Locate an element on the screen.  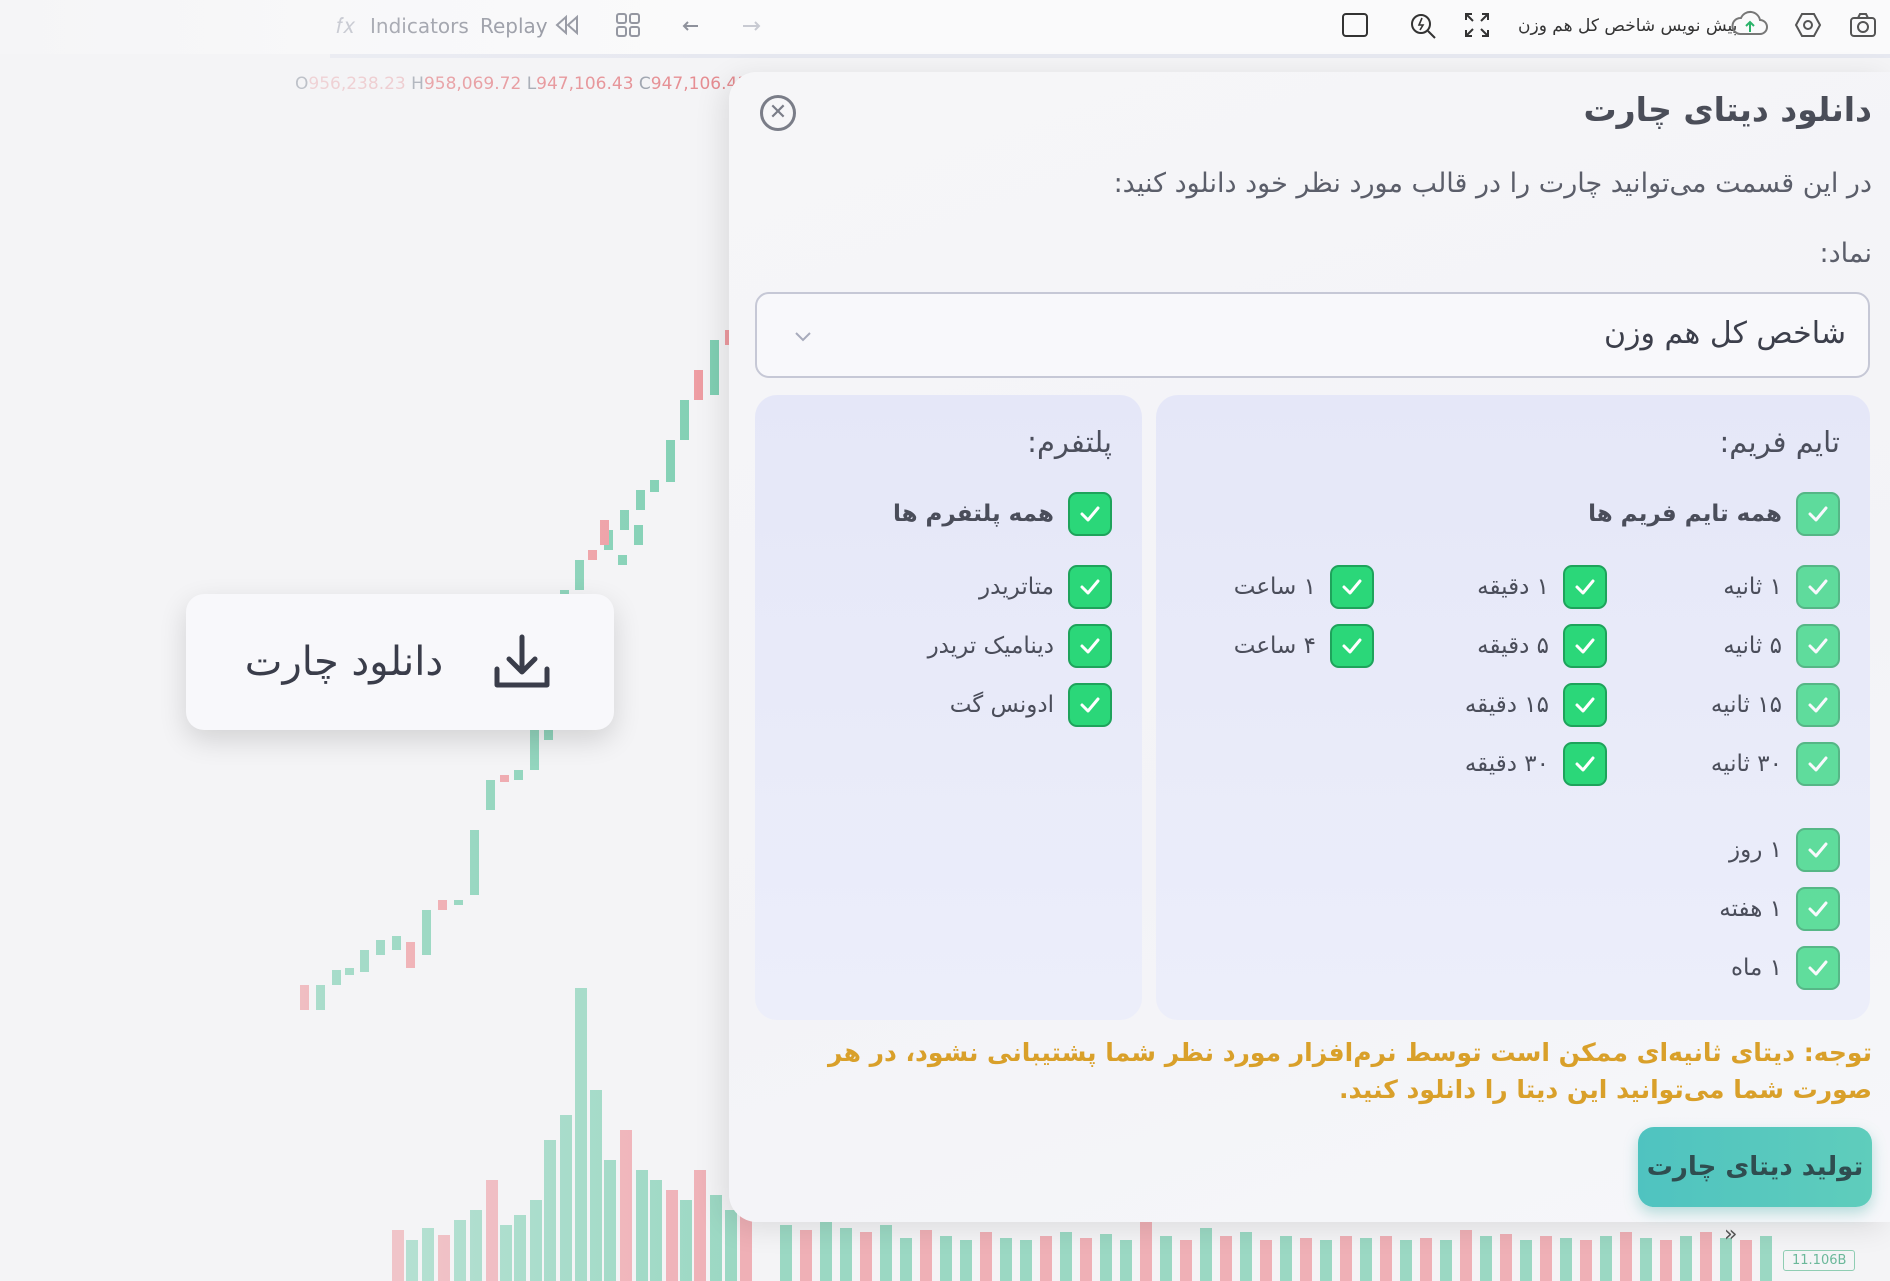
indicators-button: Indicators is located at coordinates (419, 26).